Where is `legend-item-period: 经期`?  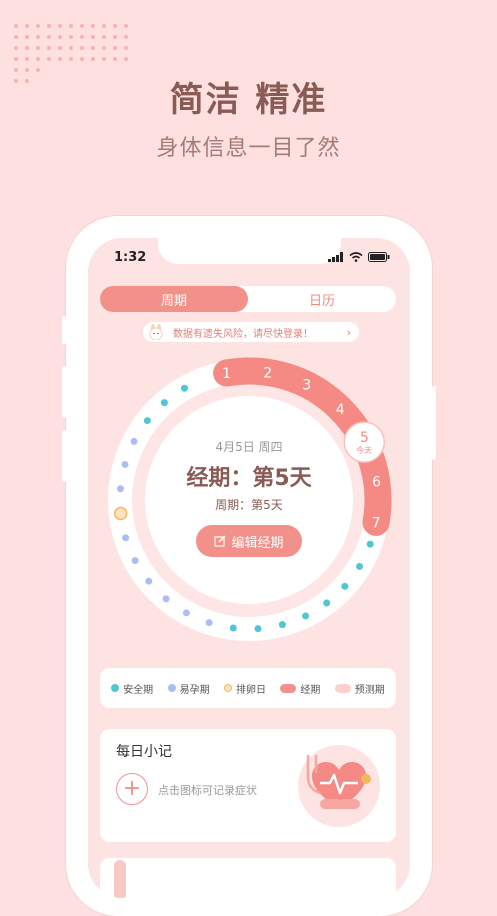
legend-item-period: 经期 is located at coordinates (300, 688).